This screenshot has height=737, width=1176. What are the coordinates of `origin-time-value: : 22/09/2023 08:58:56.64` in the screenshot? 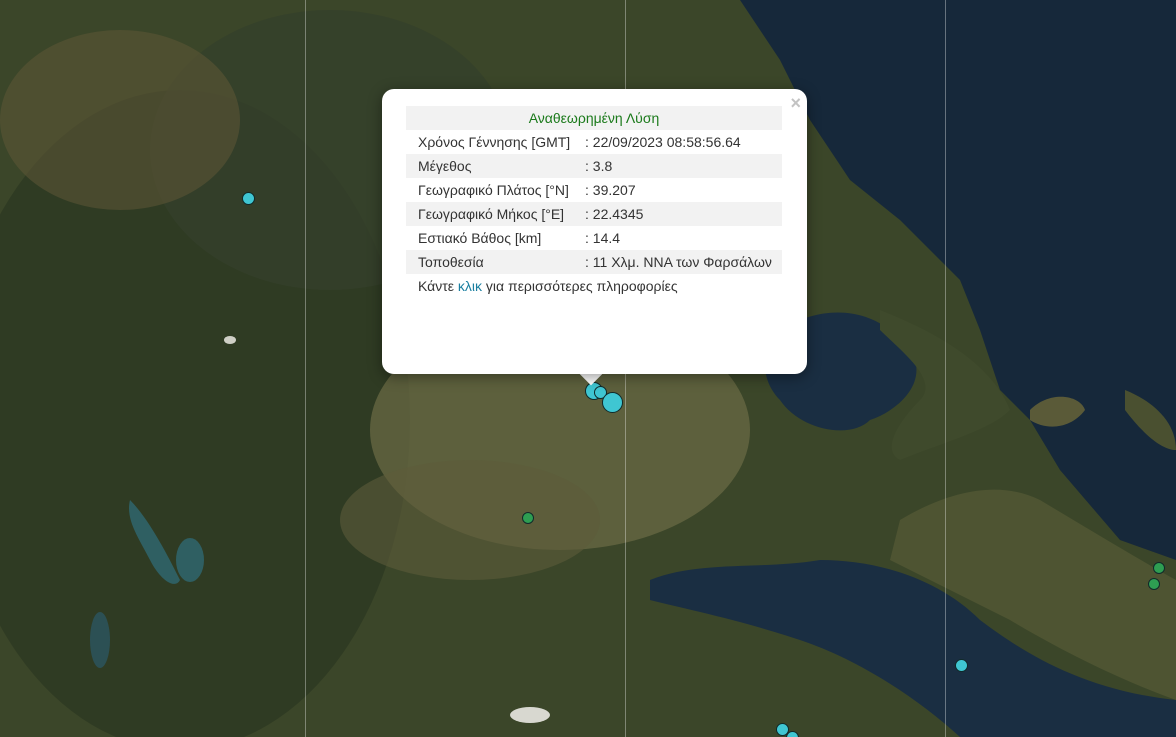 It's located at (663, 142).